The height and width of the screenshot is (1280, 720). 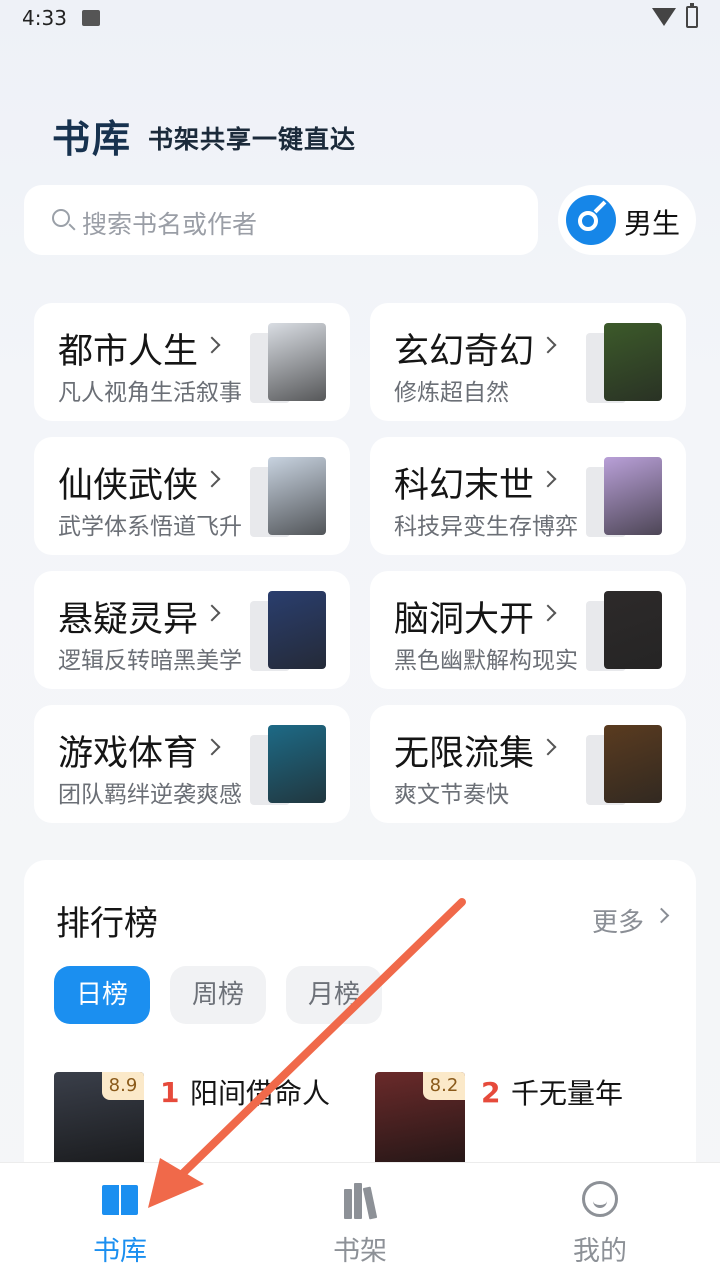 I want to click on category-card: 科幻末世科技异变生存博弈, so click(x=528, y=496).